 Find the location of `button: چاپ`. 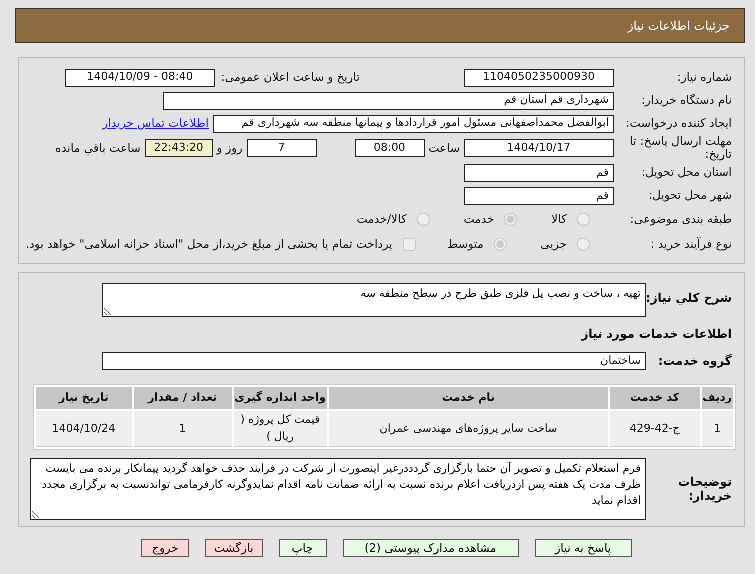

button: چاپ is located at coordinates (302, 548).